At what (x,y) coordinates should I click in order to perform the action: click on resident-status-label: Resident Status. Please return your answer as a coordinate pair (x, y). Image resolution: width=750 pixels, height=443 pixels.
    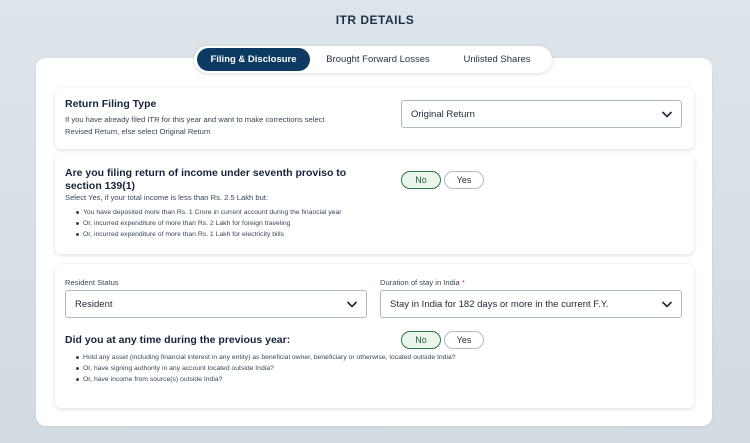
    Looking at the image, I should click on (92, 282).